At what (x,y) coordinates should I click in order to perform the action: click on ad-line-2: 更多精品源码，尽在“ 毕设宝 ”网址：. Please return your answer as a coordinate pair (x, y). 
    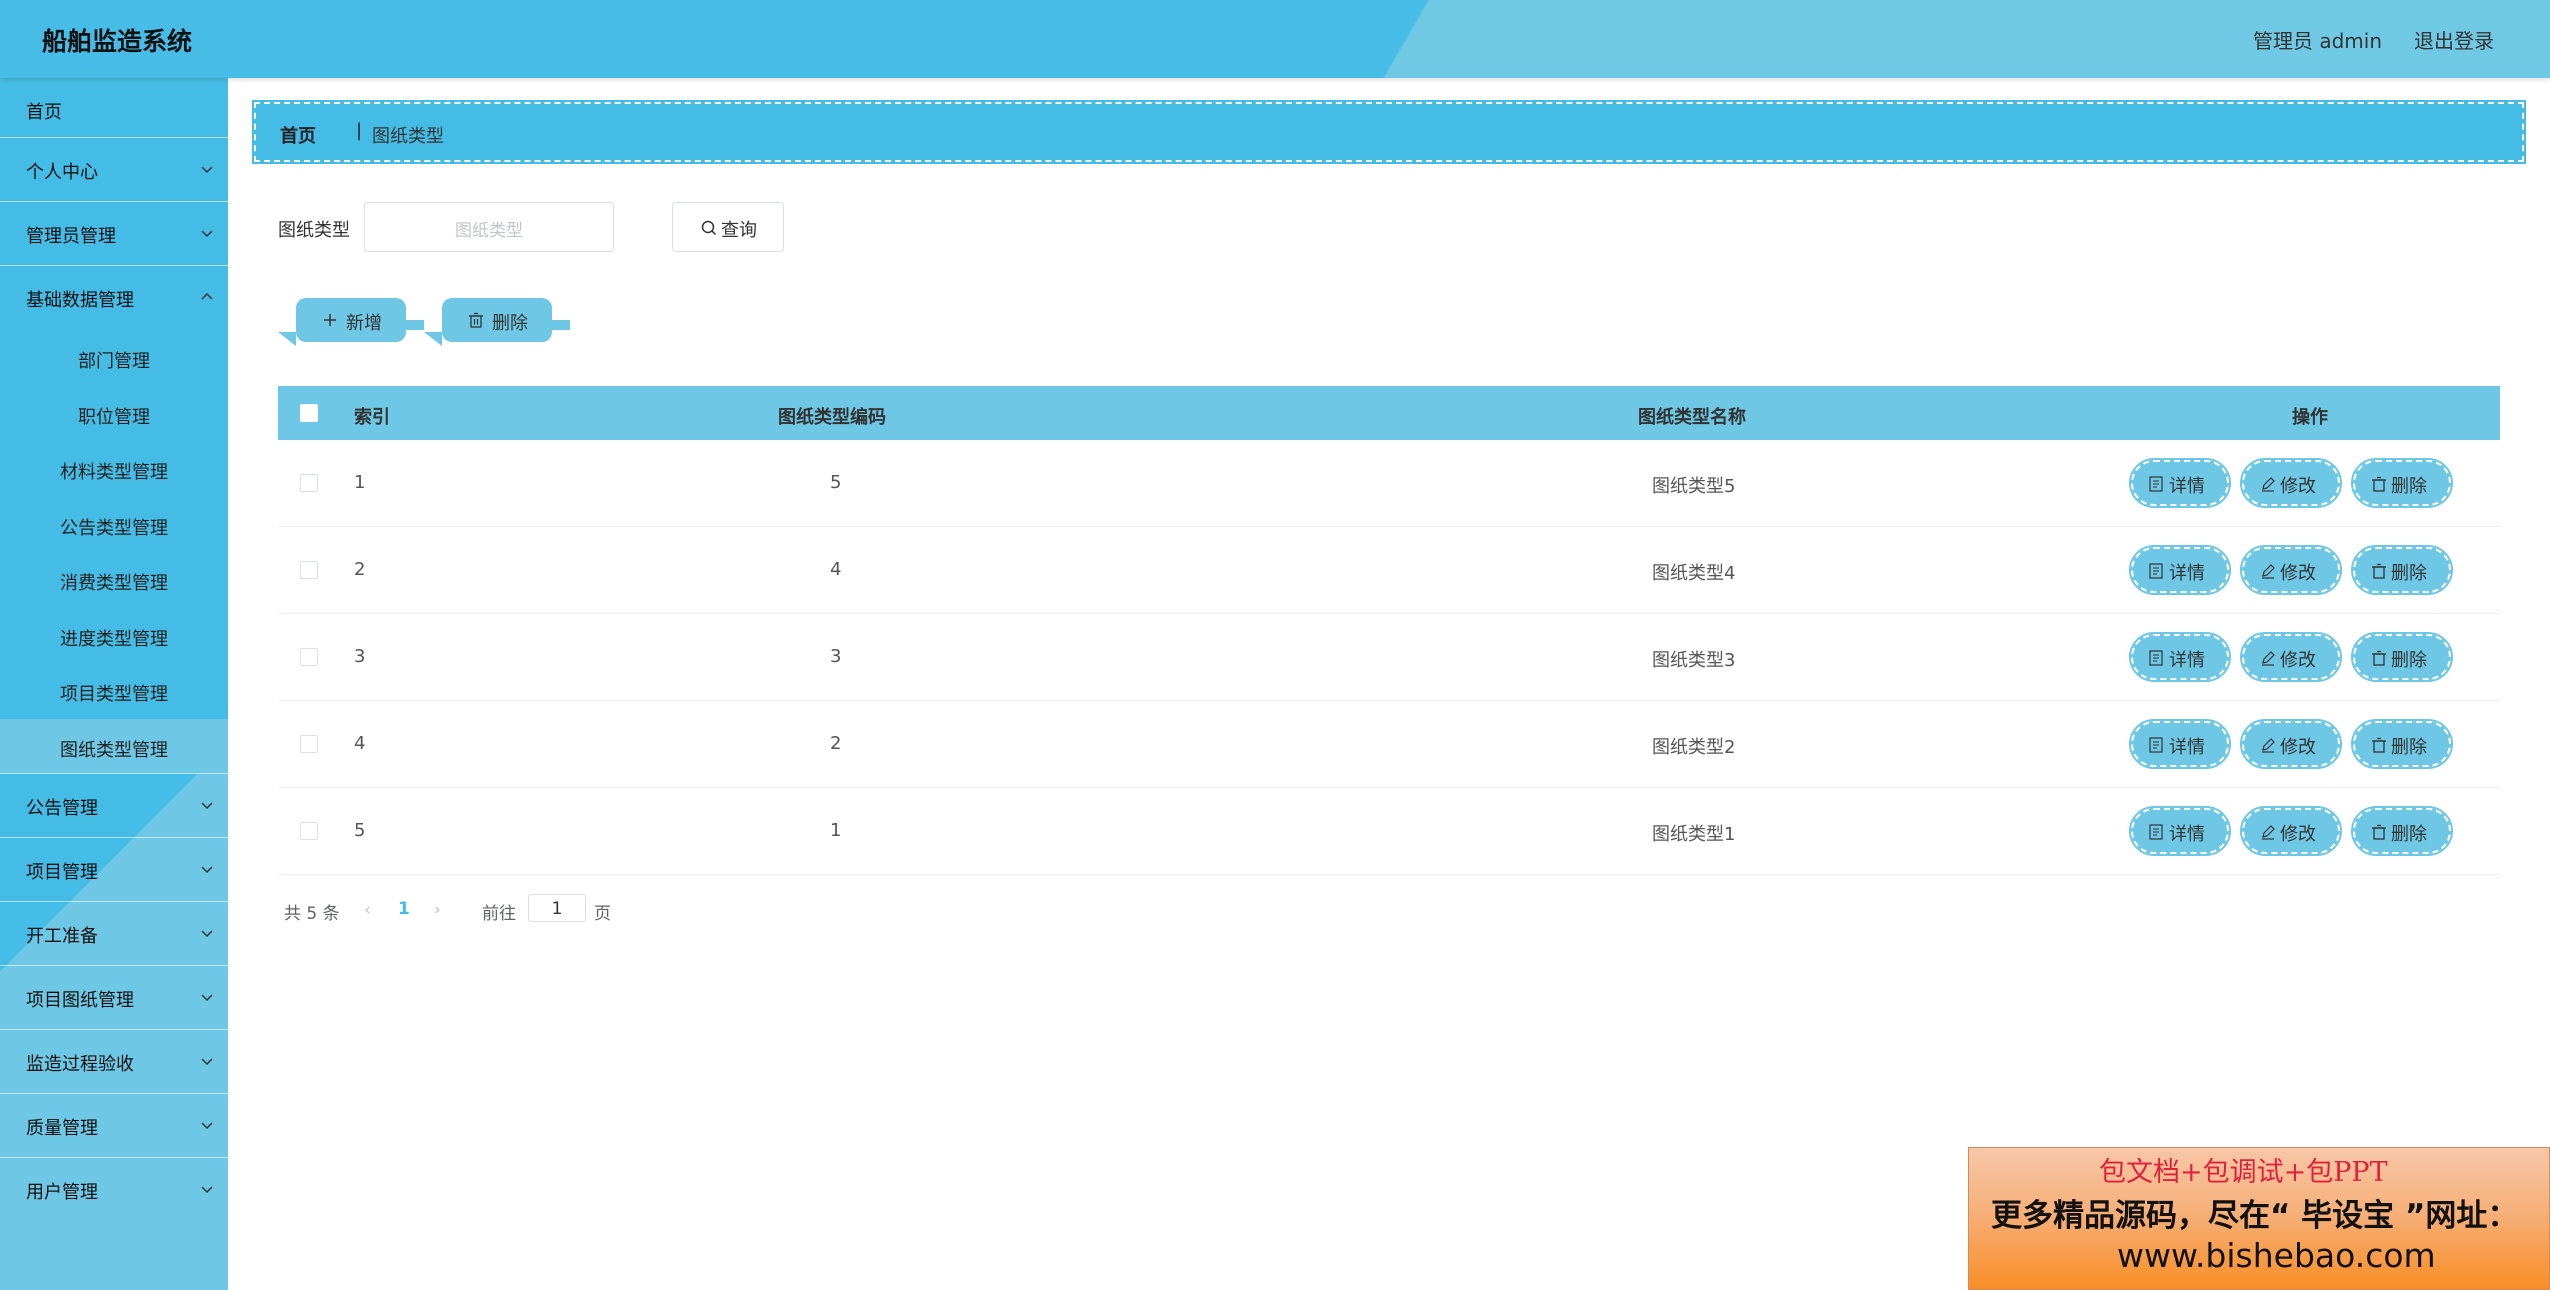
    Looking at the image, I should click on (2255, 1216).